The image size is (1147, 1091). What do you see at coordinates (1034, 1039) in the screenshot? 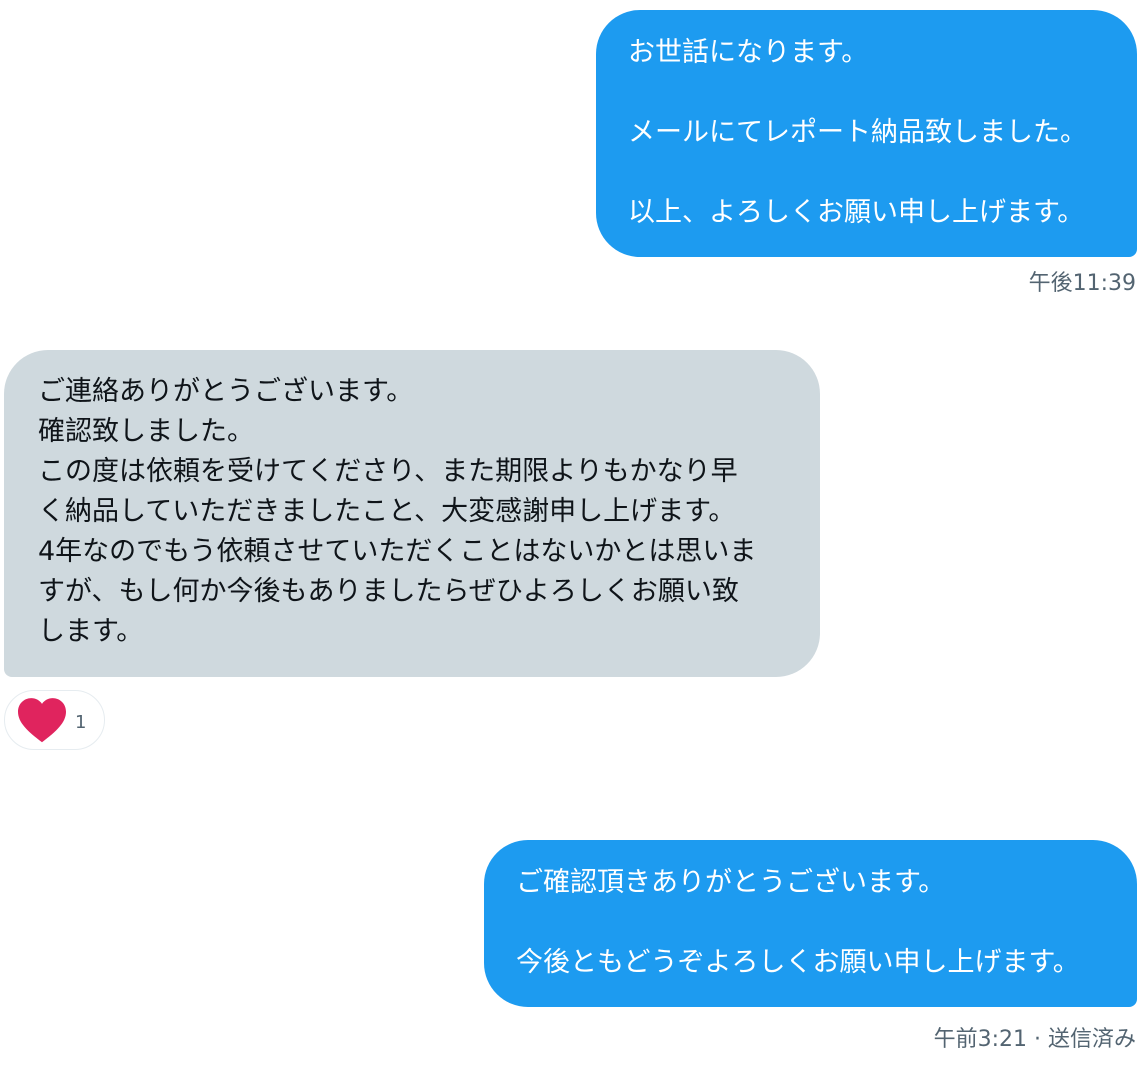
I see `message-status: 午前3:21 · 送信済み` at bounding box center [1034, 1039].